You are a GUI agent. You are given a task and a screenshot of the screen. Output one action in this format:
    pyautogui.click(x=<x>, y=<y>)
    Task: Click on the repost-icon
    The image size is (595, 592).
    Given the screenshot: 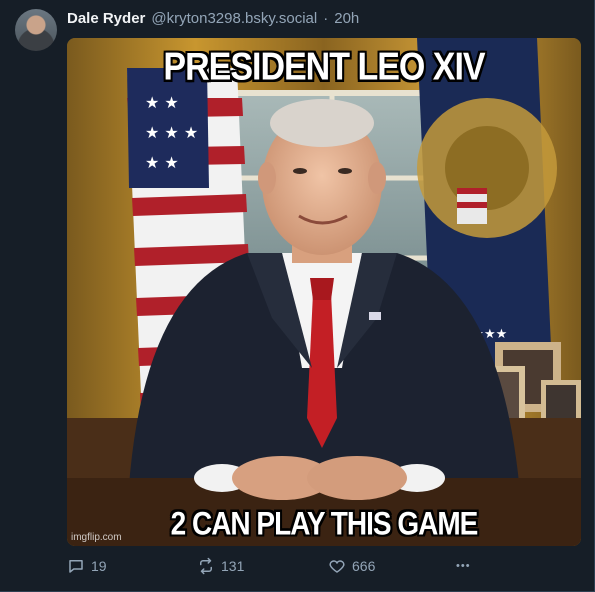 What is the action you would take?
    pyautogui.click(x=206, y=566)
    